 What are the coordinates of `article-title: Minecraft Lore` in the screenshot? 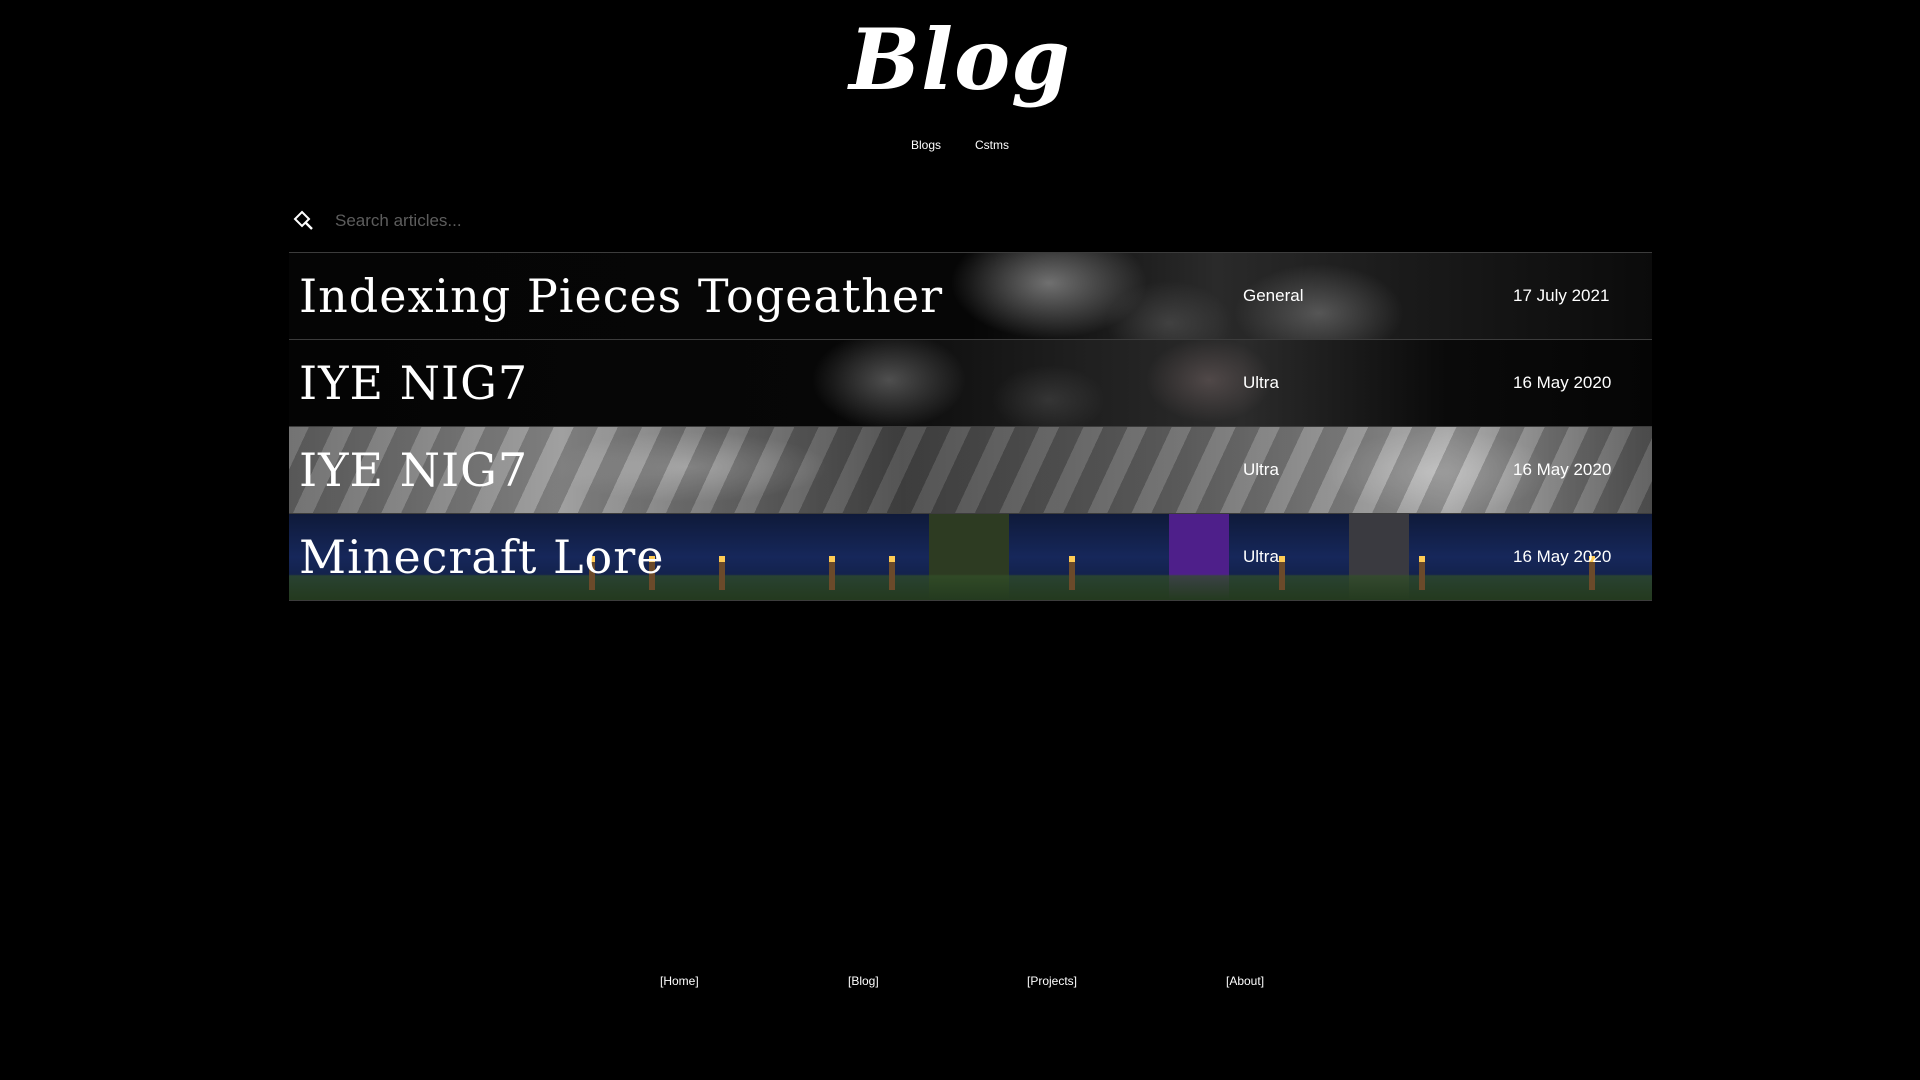 It's located at (481, 557).